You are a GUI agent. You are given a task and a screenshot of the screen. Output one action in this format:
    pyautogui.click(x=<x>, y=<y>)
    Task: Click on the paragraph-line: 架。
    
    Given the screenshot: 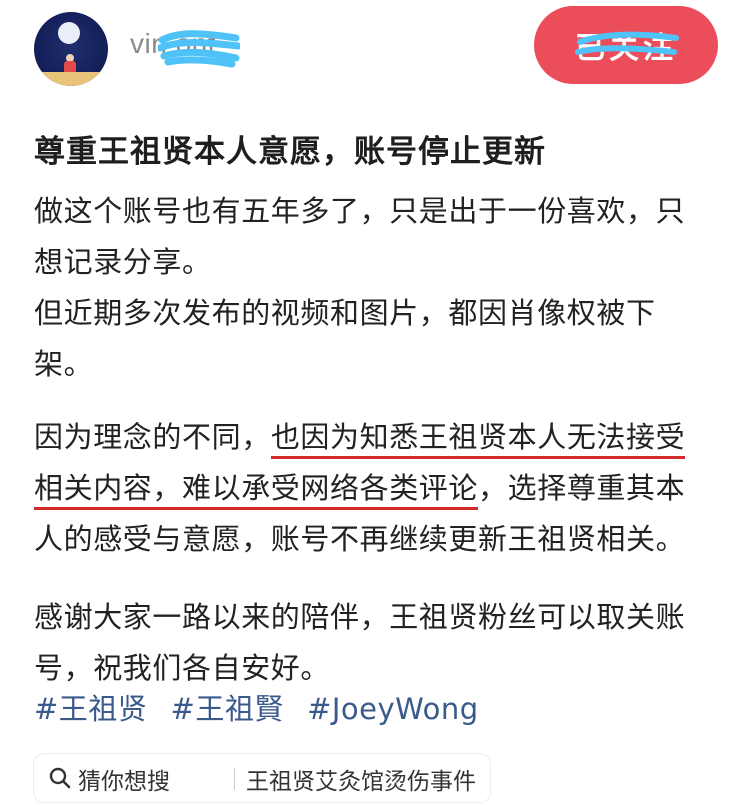 What is the action you would take?
    pyautogui.click(x=64, y=364)
    